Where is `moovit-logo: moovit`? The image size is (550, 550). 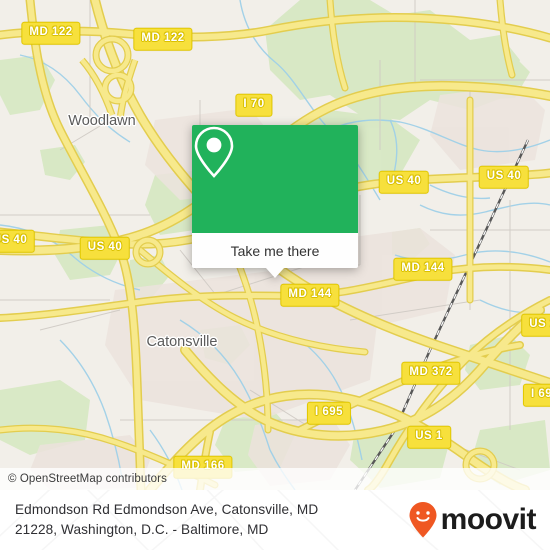 moovit-logo: moovit is located at coordinates (472, 520).